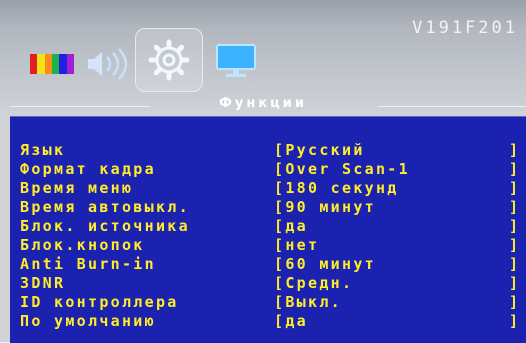 The width and height of the screenshot is (526, 343). I want to click on menu-row-default: По умолчанию [да ], so click(270, 321).